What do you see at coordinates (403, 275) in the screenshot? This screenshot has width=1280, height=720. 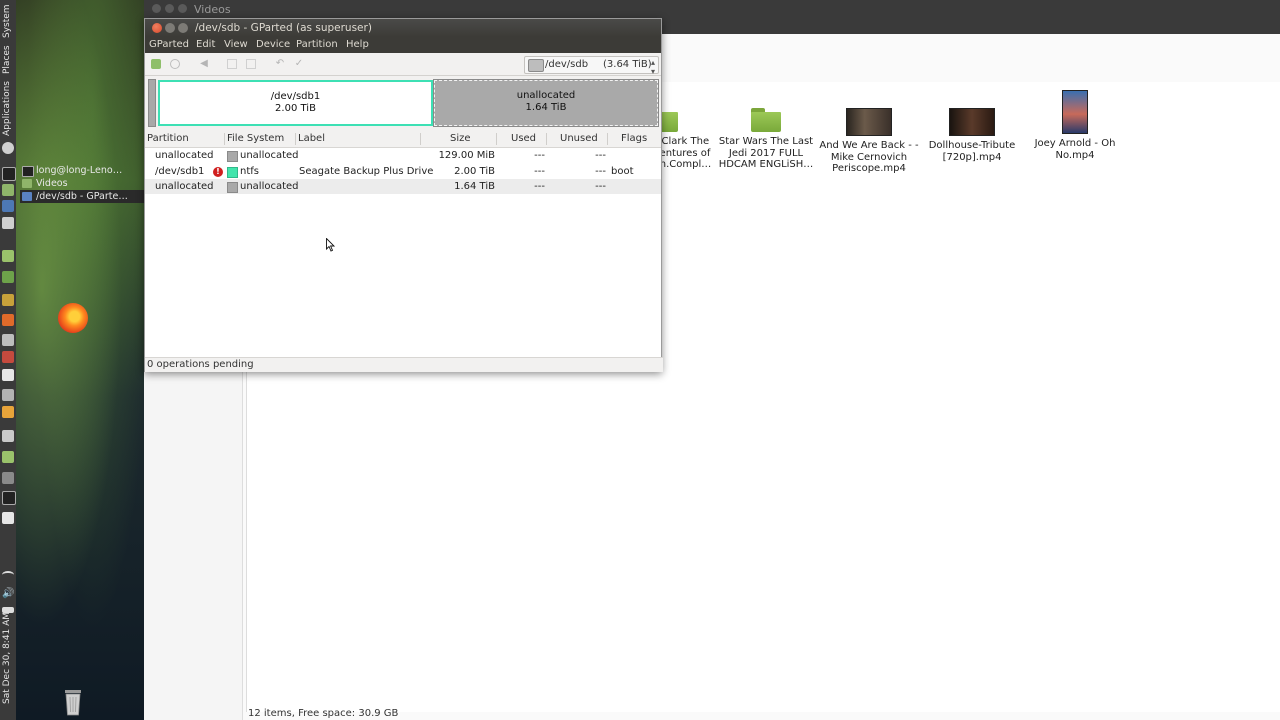 I see `partition-table-empty-area` at bounding box center [403, 275].